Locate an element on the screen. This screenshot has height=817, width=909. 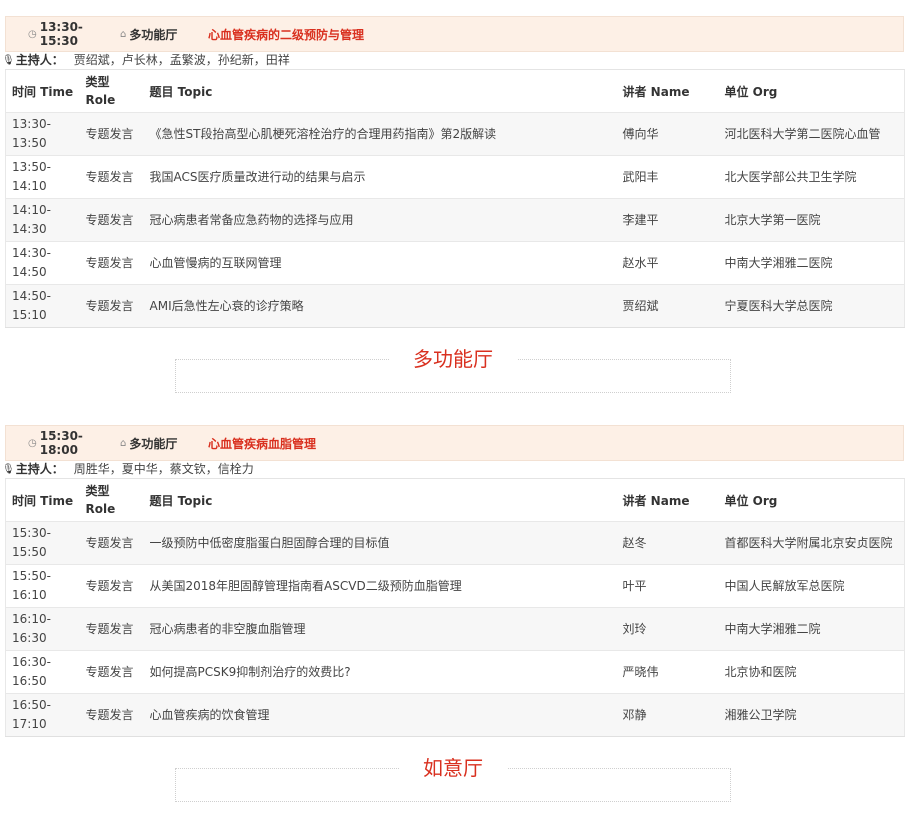
row-speaker: 严晓伟 is located at coordinates (673, 672).